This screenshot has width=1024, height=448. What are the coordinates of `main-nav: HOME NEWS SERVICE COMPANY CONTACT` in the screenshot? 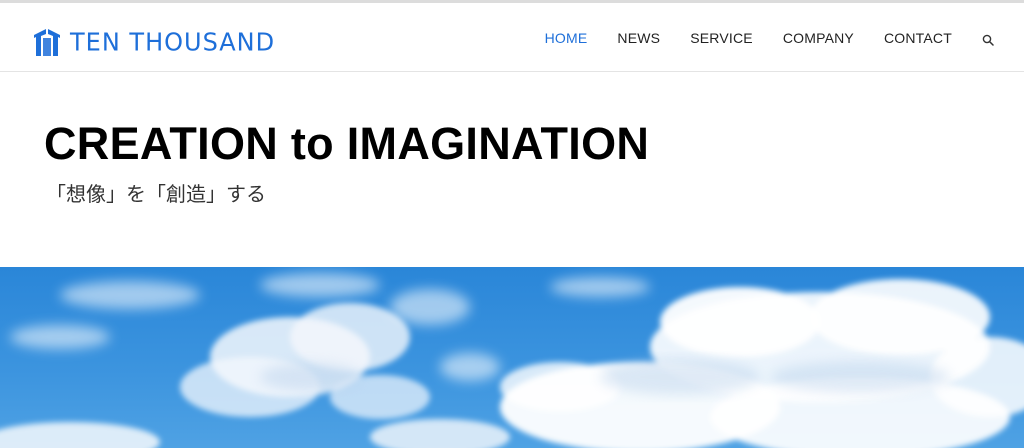 It's located at (754, 37).